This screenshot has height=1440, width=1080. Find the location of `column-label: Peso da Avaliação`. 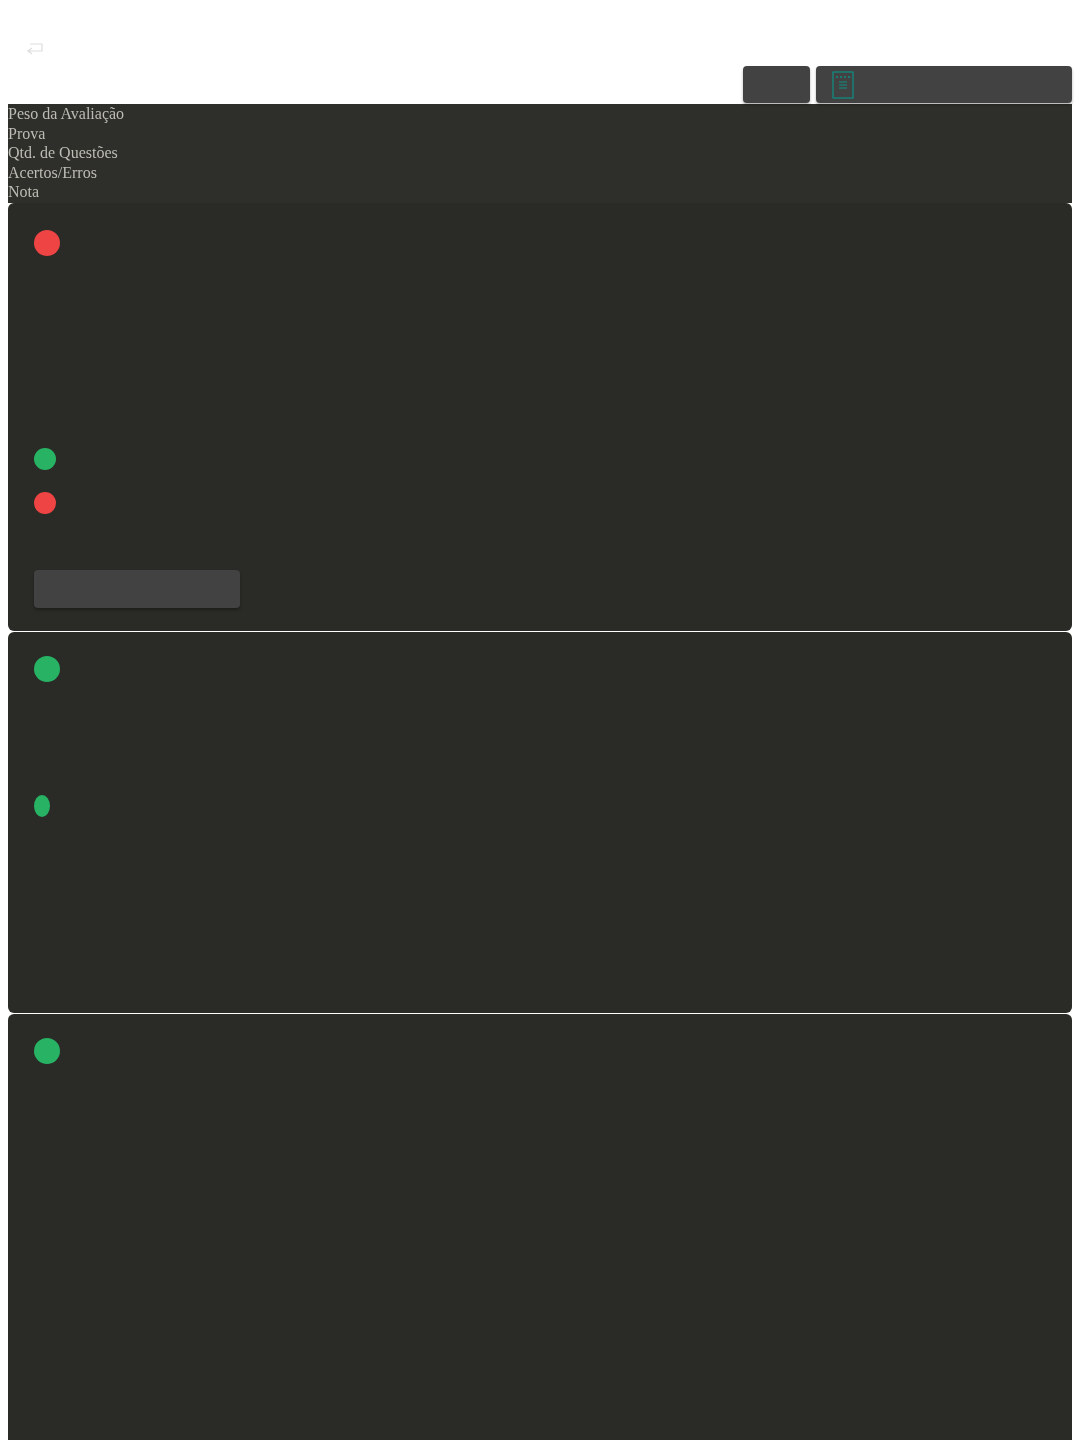

column-label: Peso da Avaliação is located at coordinates (67, 114).